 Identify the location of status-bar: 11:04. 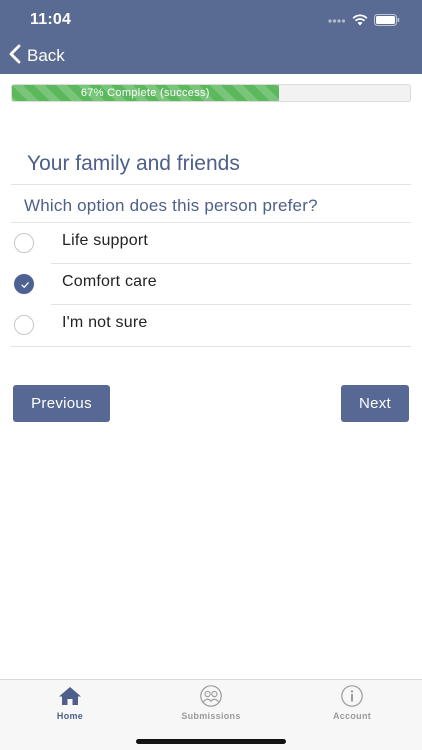
(211, 19).